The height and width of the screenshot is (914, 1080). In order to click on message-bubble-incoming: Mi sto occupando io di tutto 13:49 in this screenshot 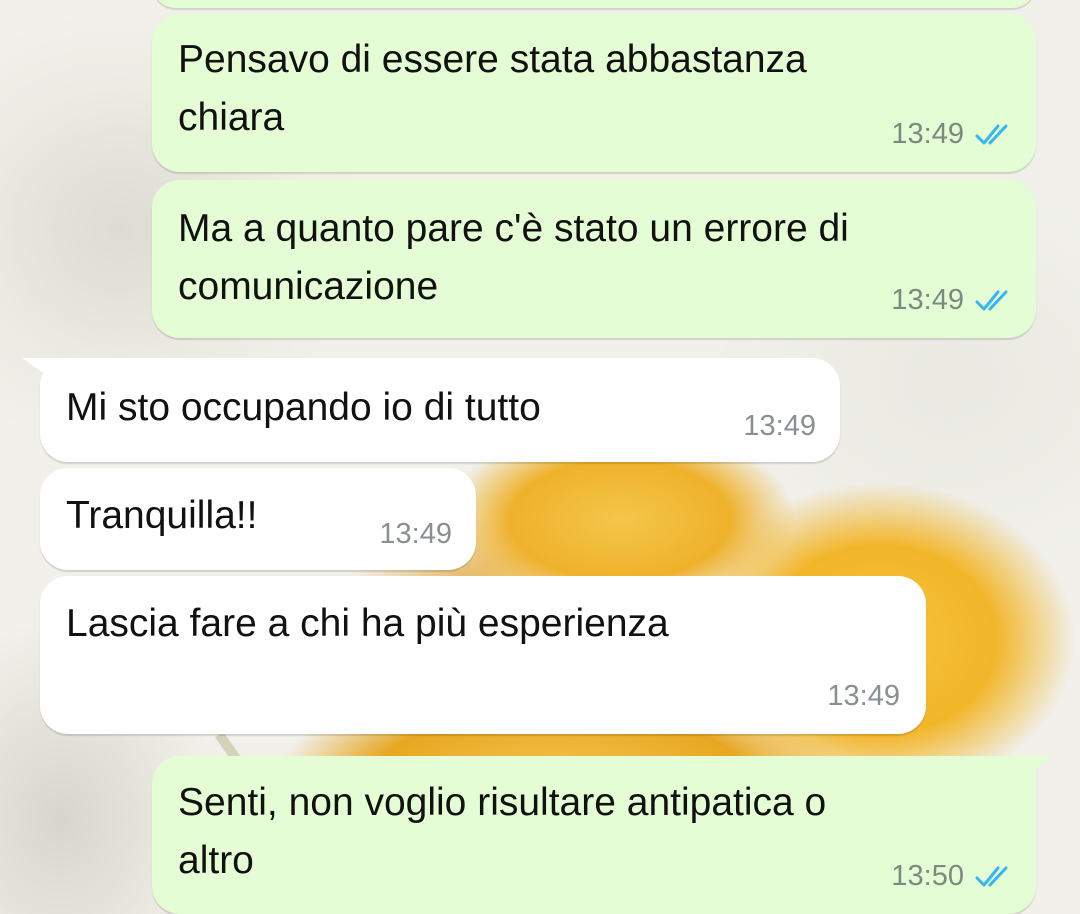, I will do `click(431, 410)`.